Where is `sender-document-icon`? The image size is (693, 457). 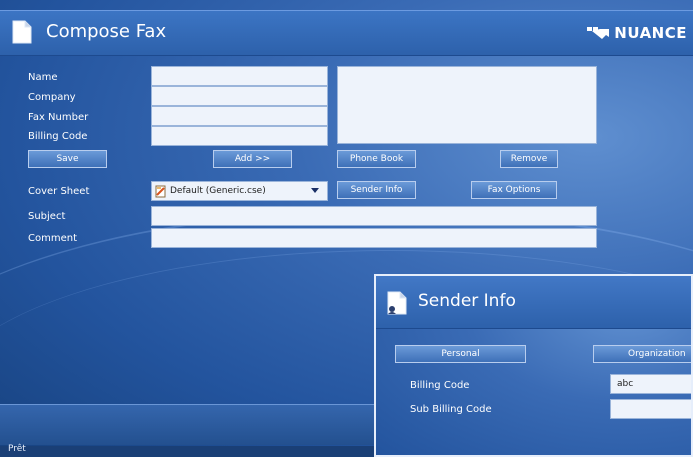 sender-document-icon is located at coordinates (397, 303).